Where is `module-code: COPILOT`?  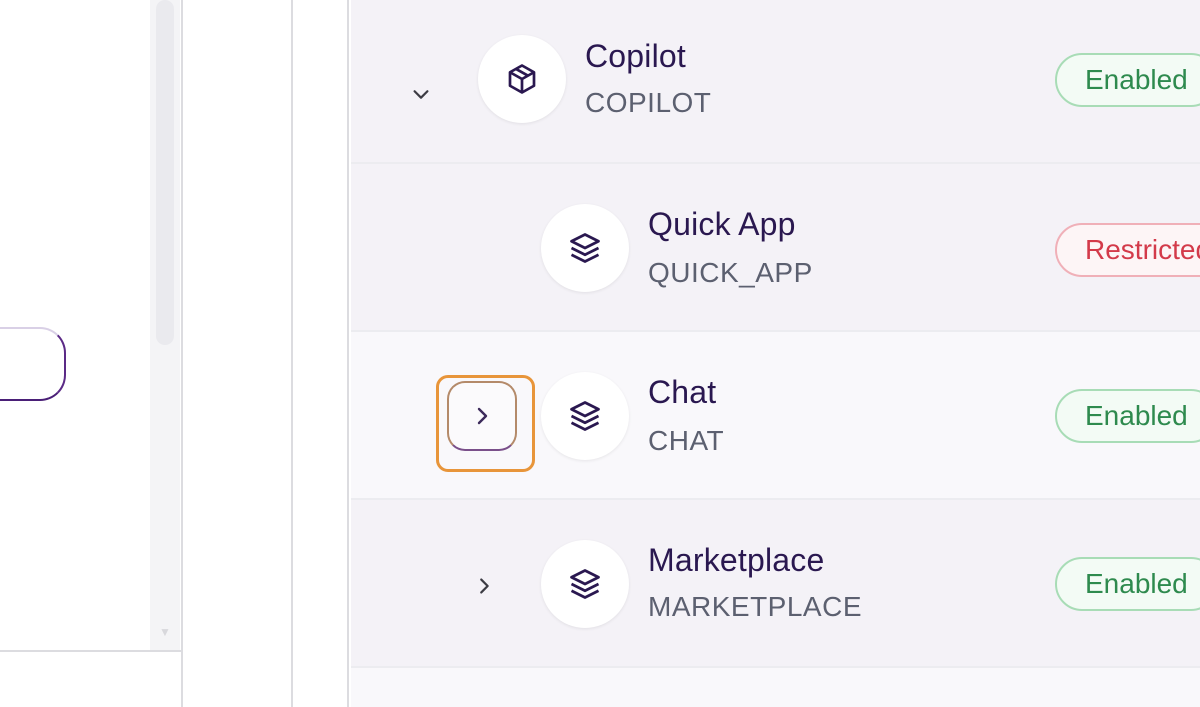 module-code: COPILOT is located at coordinates (648, 102).